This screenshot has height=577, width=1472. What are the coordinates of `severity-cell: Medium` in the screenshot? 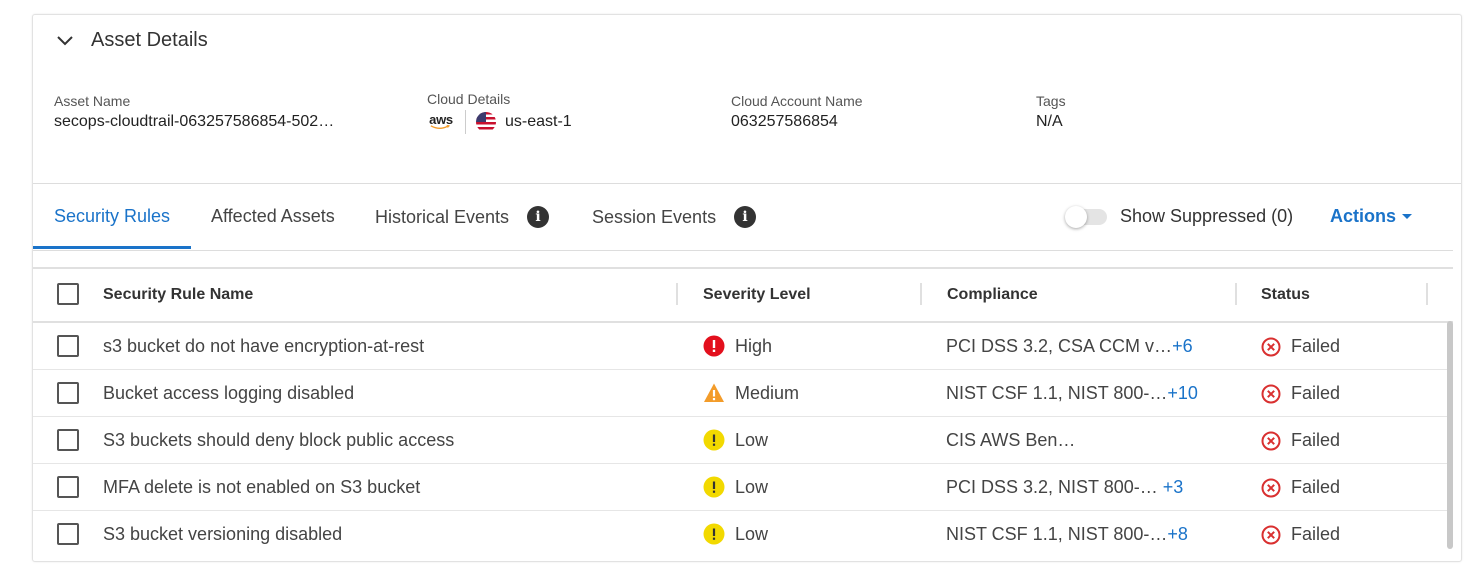 It's located at (751, 393).